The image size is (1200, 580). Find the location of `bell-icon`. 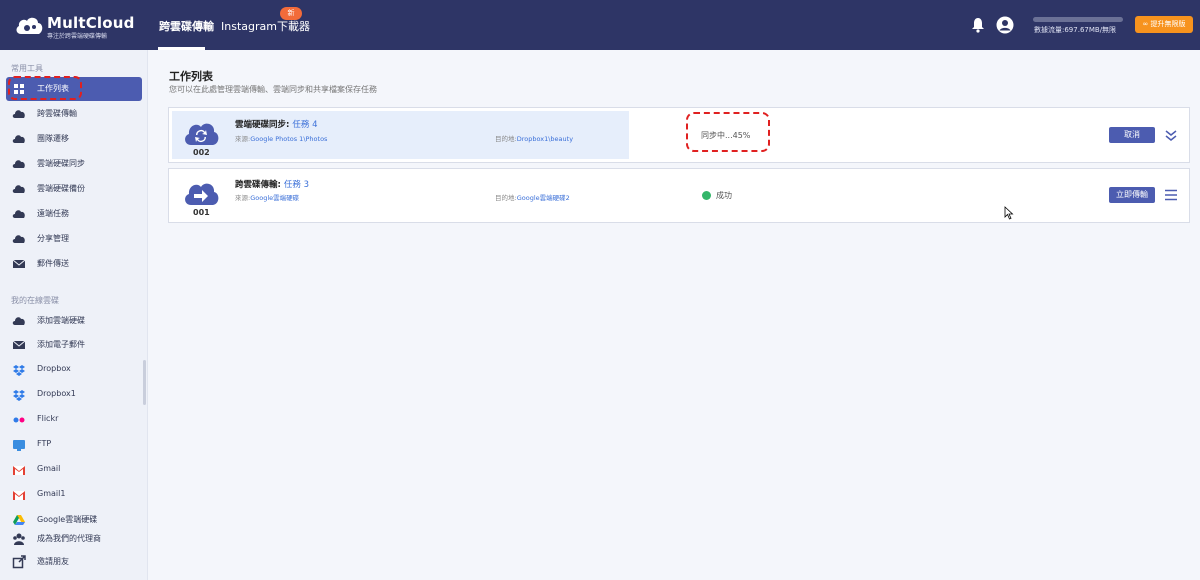

bell-icon is located at coordinates (978, 25).